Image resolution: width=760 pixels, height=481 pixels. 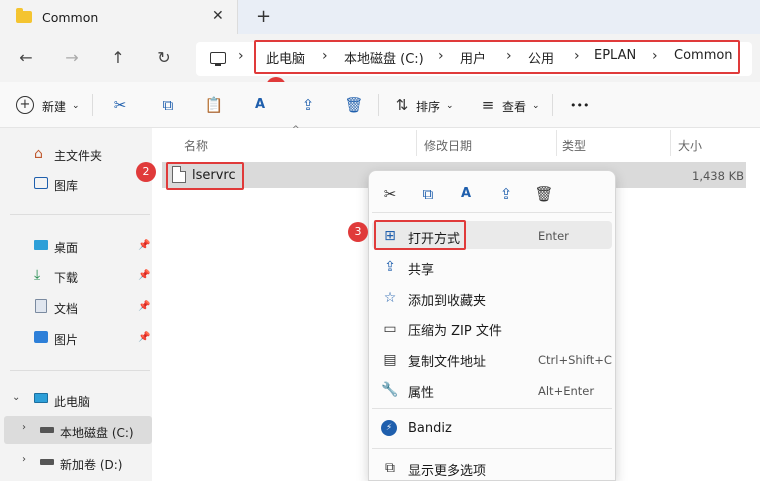 I want to click on star-icon: ☆, so click(x=390, y=298).